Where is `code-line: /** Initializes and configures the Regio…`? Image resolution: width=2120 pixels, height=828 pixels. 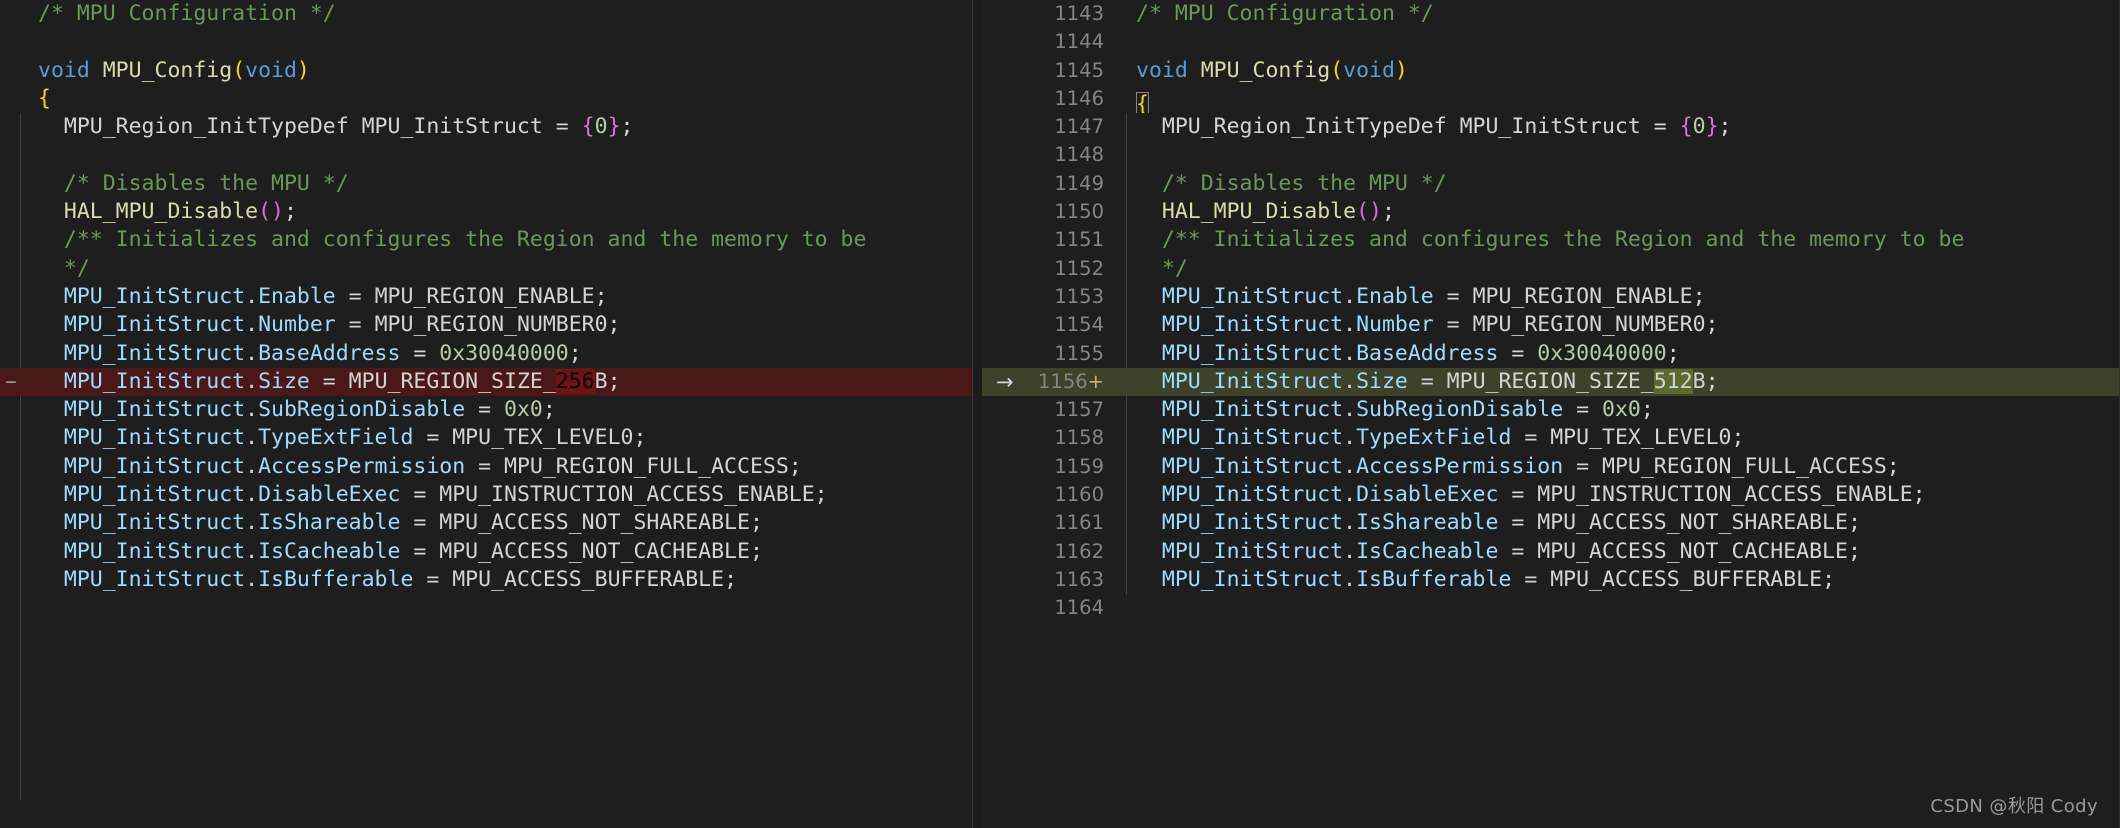
code-line: /** Initializes and configures the Regio… is located at coordinates (486, 240).